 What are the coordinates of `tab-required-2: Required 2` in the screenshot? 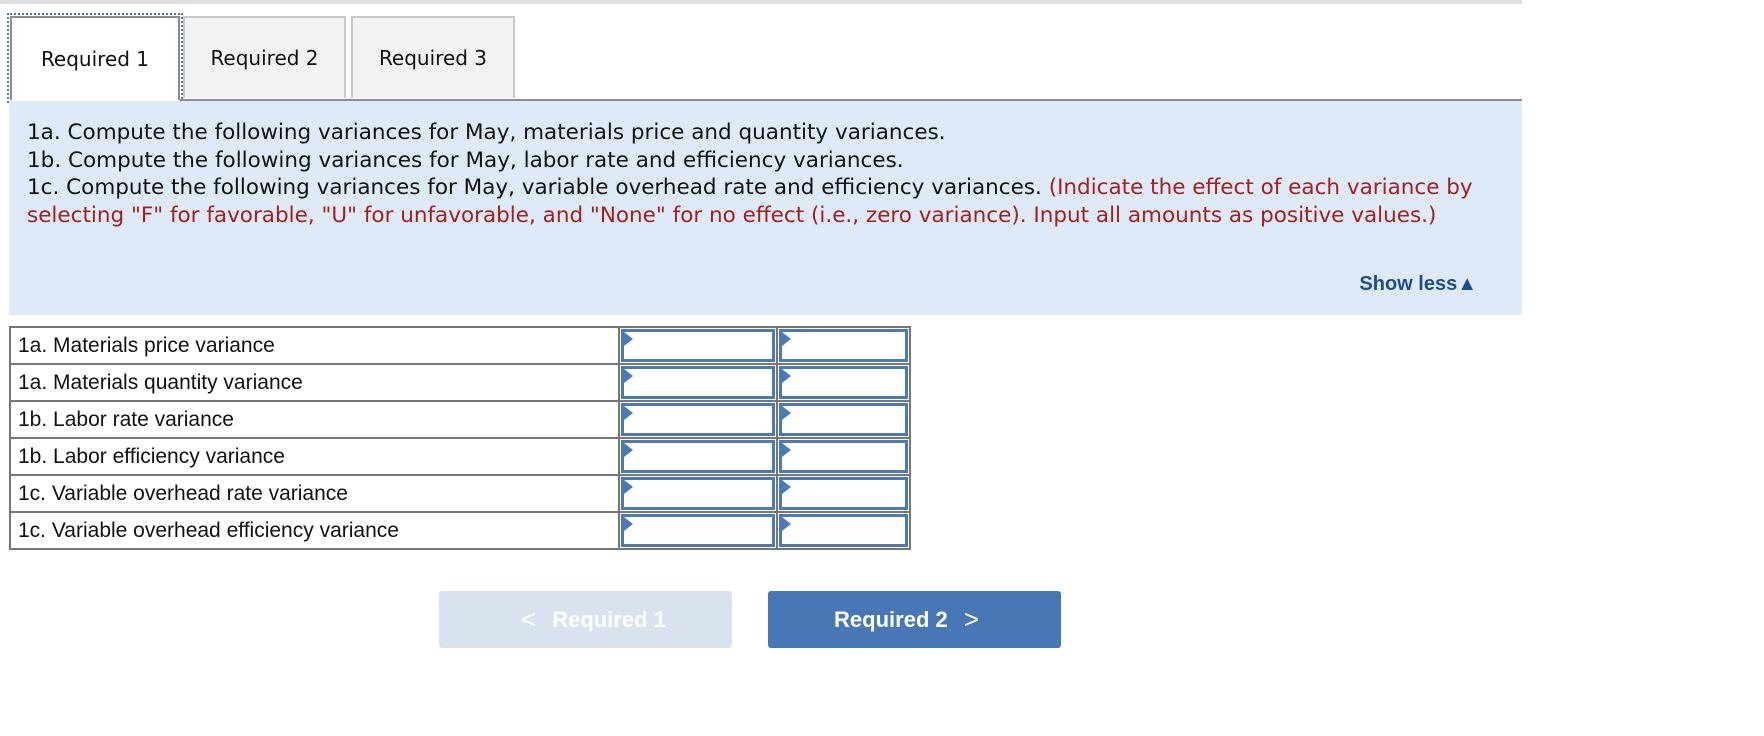 It's located at (264, 57).